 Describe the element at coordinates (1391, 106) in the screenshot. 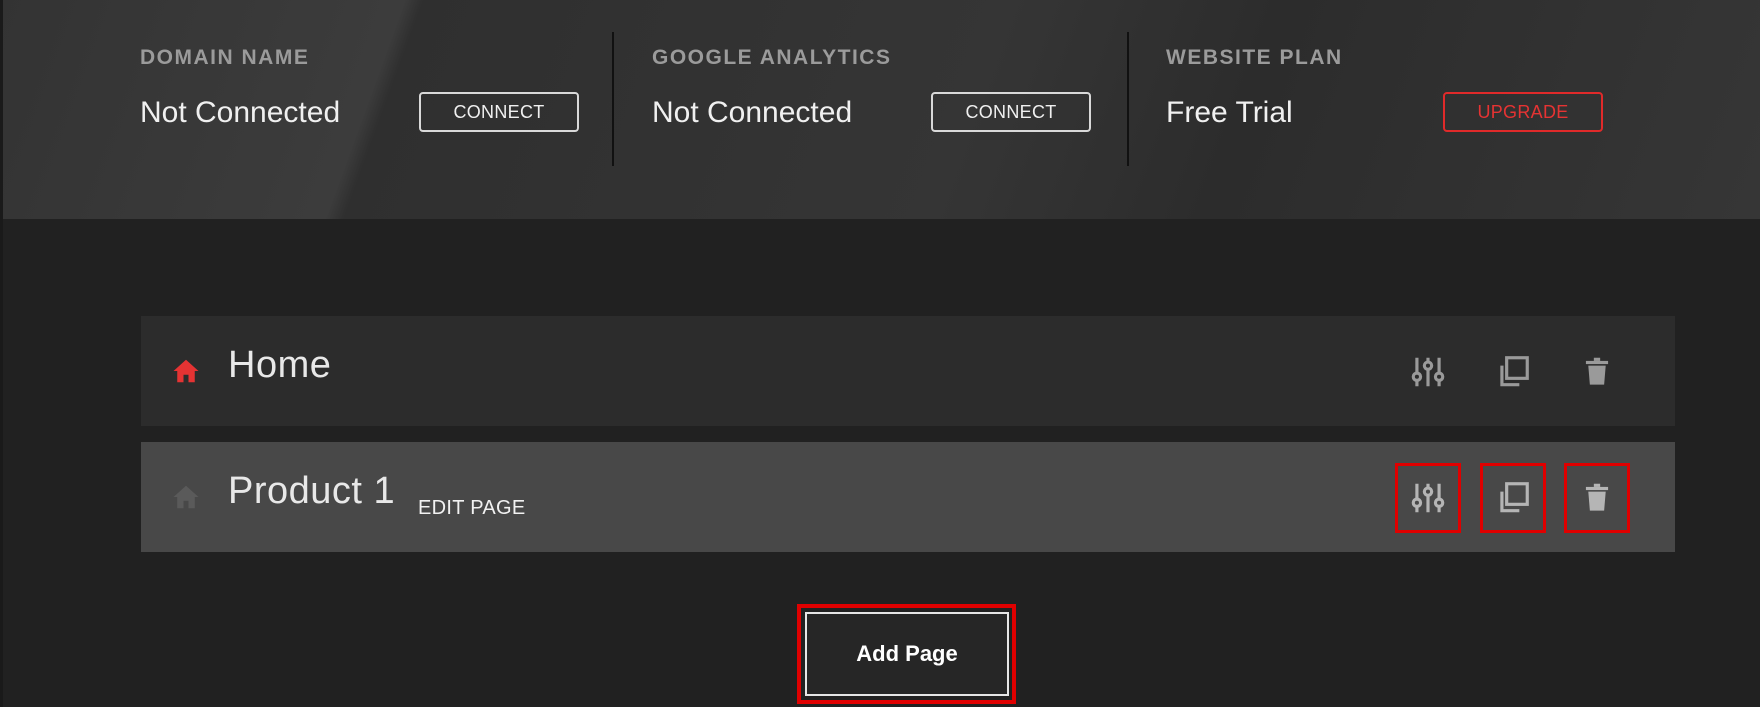

I see `plan-panel: WEBSITE PLAN Free Trial UPGRADE` at that location.